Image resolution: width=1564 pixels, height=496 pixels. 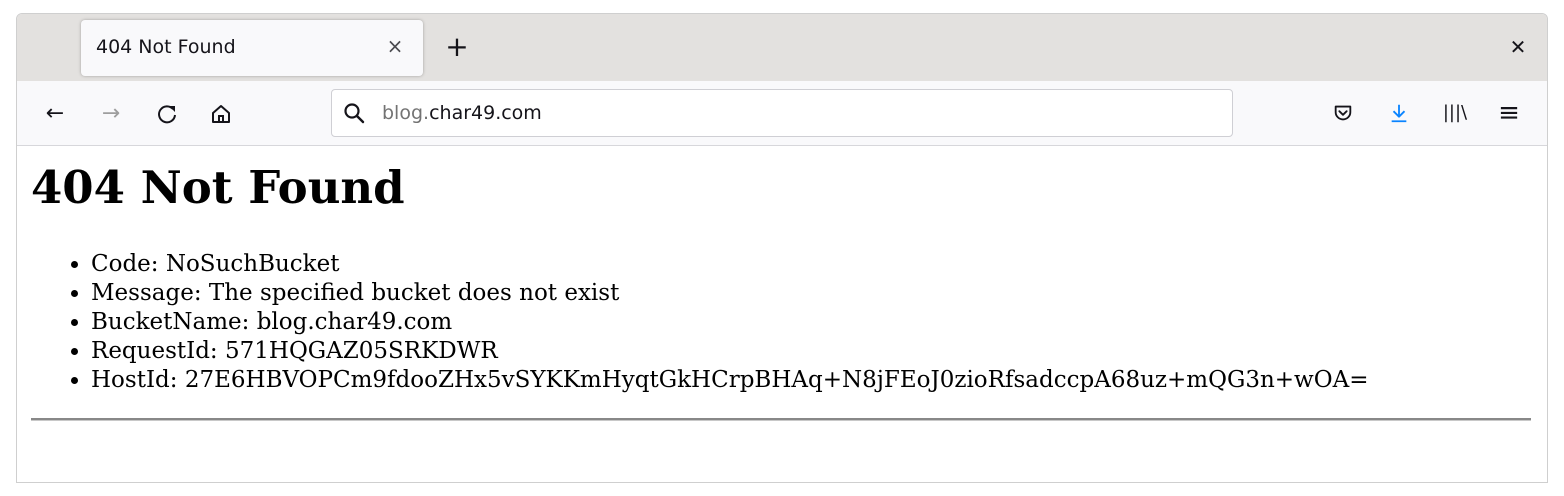 What do you see at coordinates (729, 351) in the screenshot?
I see `list-item-request-id: RequestId: 571HQGAZ05SRKDWR` at bounding box center [729, 351].